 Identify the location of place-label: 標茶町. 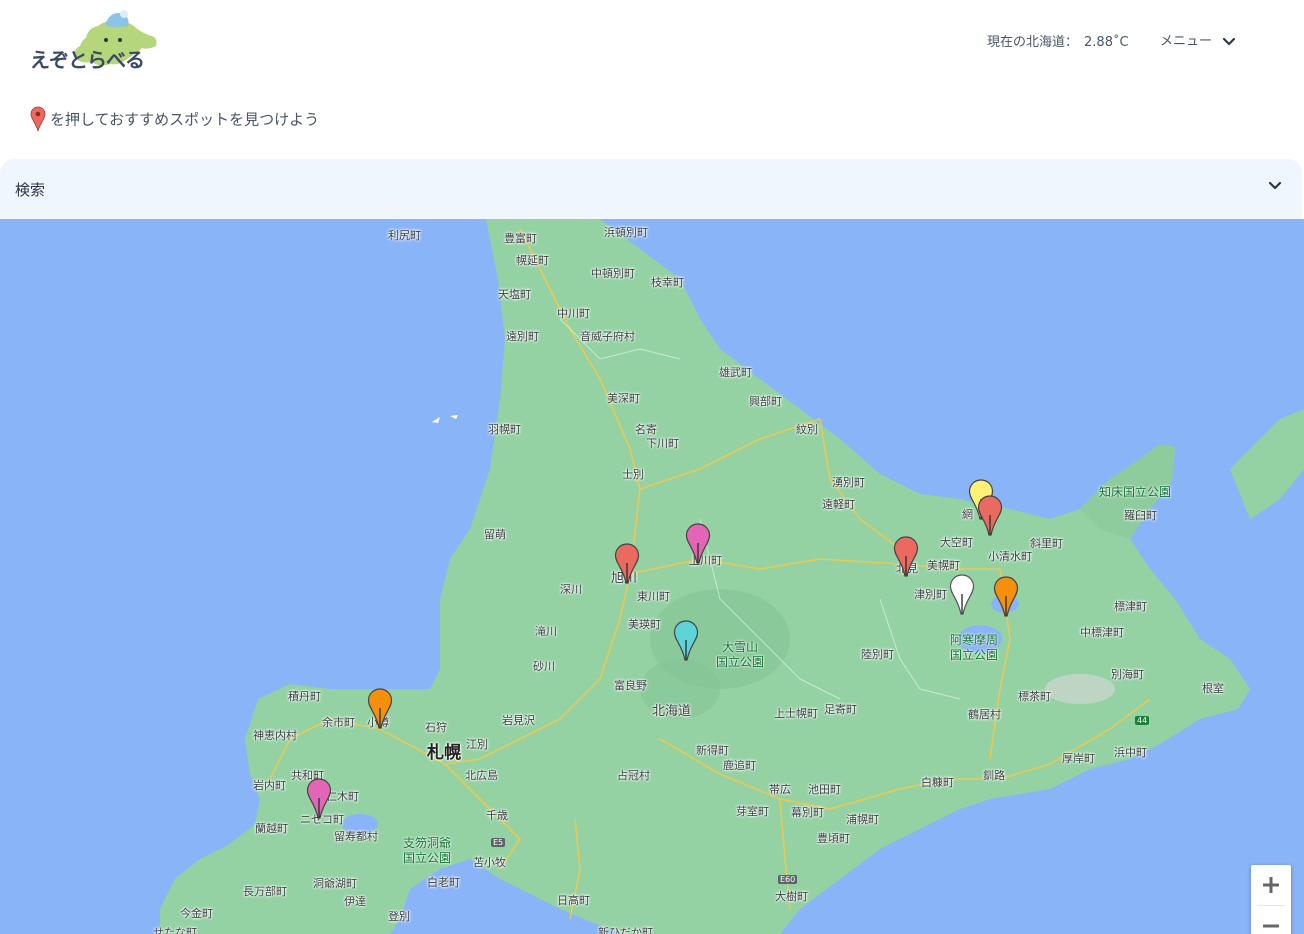
(1034, 696).